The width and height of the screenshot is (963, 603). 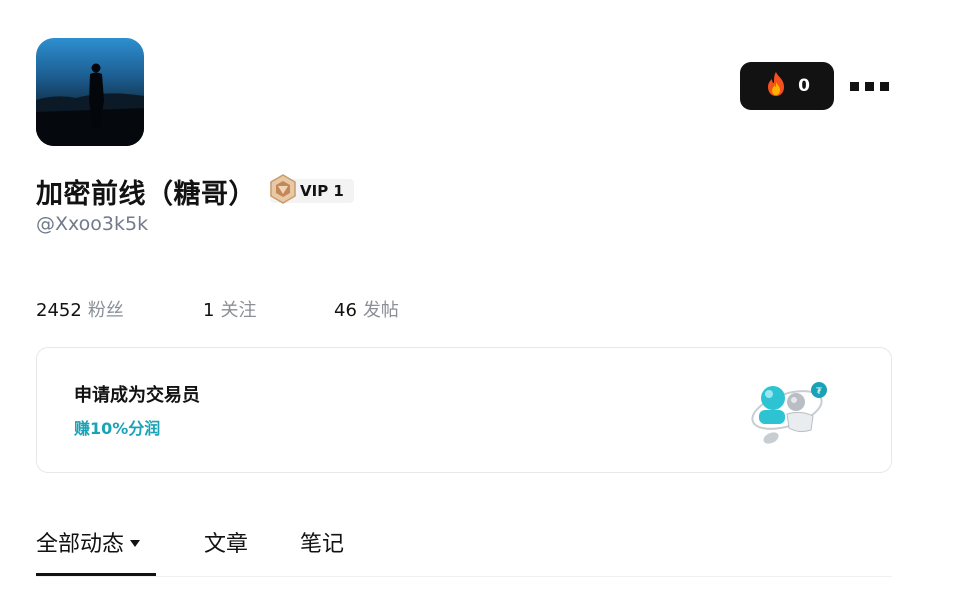 What do you see at coordinates (137, 395) in the screenshot?
I see `trader-card-title: 申请成为交易员` at bounding box center [137, 395].